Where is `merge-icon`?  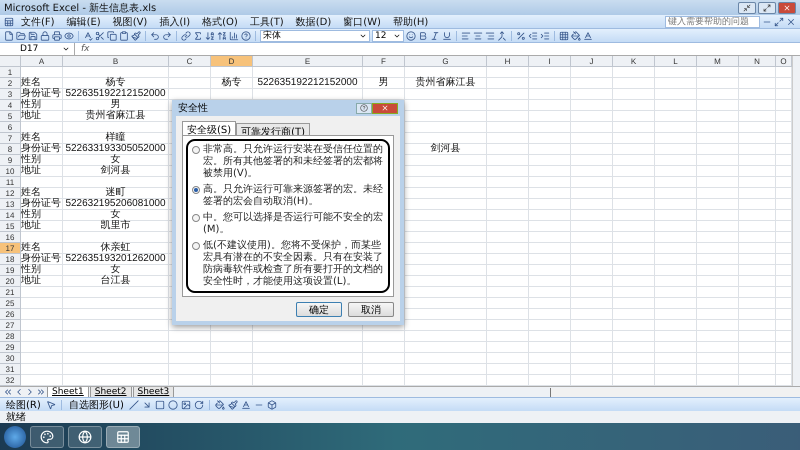 merge-icon is located at coordinates (502, 35).